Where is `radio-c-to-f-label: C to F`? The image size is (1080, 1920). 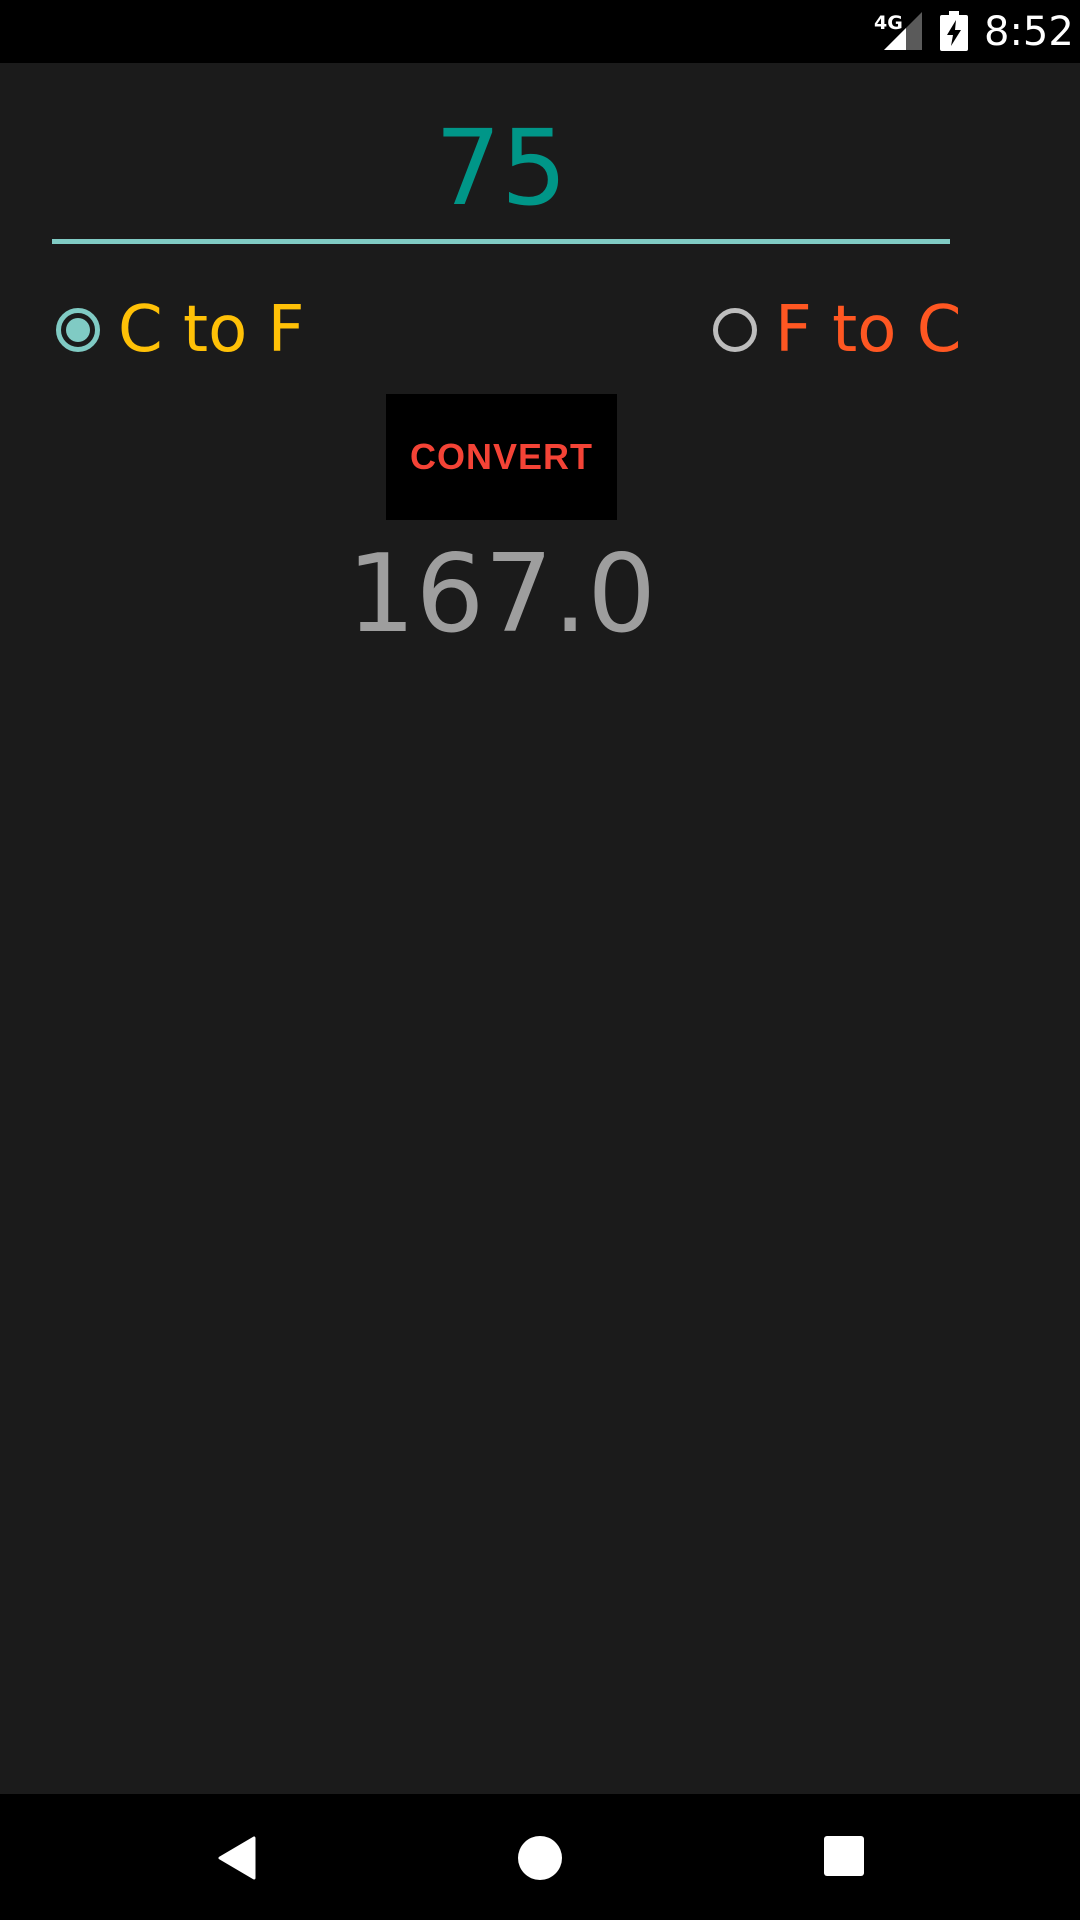 radio-c-to-f-label: C to F is located at coordinates (211, 330).